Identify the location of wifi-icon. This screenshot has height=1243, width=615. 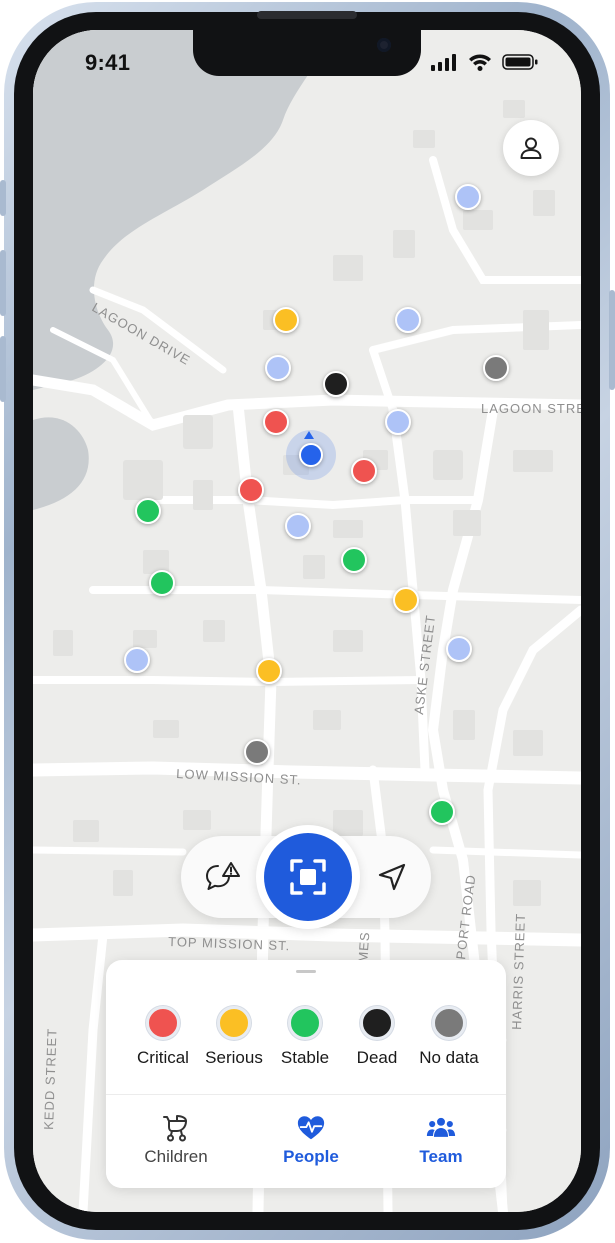
(480, 62).